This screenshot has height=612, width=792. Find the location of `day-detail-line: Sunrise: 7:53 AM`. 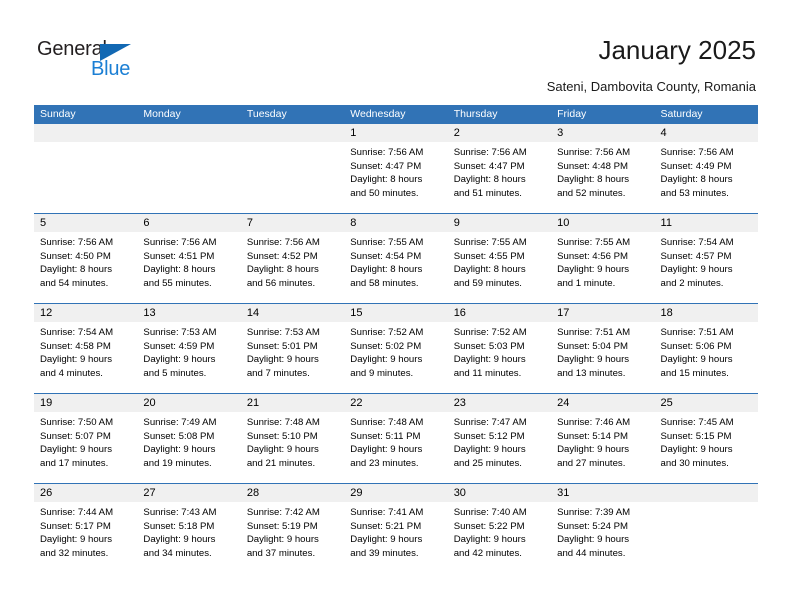

day-detail-line: Sunrise: 7:53 AM is located at coordinates (180, 332).